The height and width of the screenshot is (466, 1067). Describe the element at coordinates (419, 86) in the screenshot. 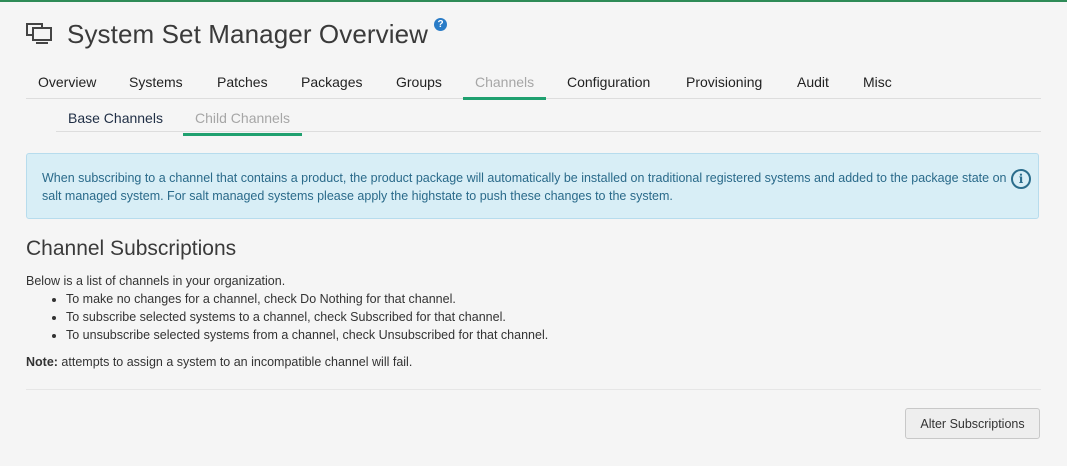

I see `tab-groups: Groups` at that location.